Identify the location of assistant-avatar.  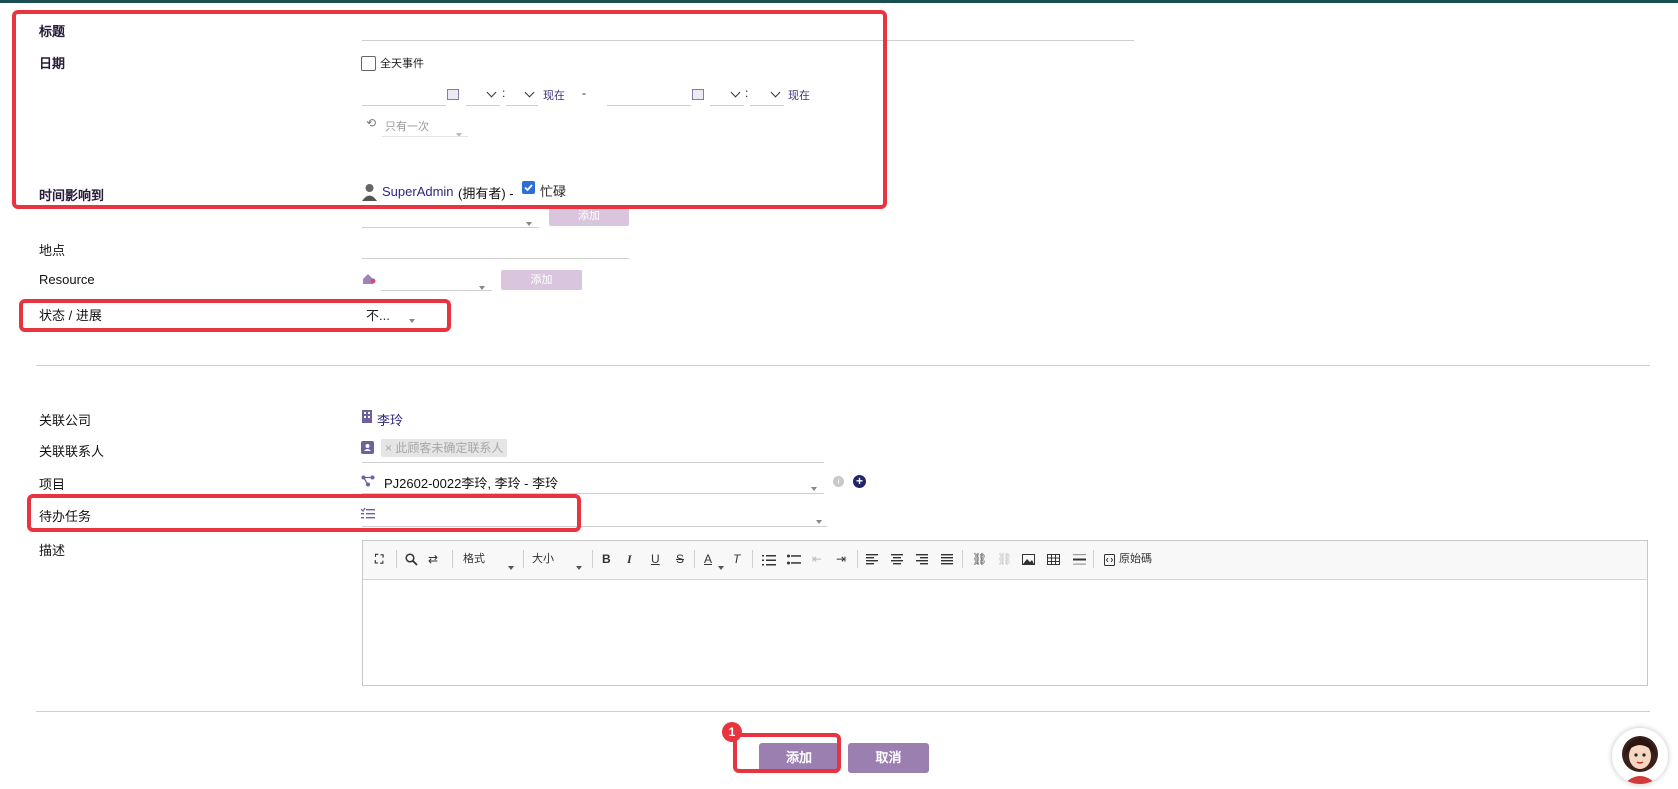
(1640, 756).